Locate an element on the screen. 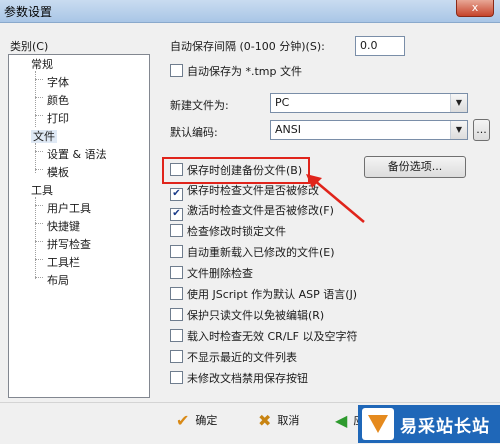 The height and width of the screenshot is (444, 500). option-check-modified-on-save: ✔ 保存时检查文件是否被修改 is located at coordinates (244, 192).